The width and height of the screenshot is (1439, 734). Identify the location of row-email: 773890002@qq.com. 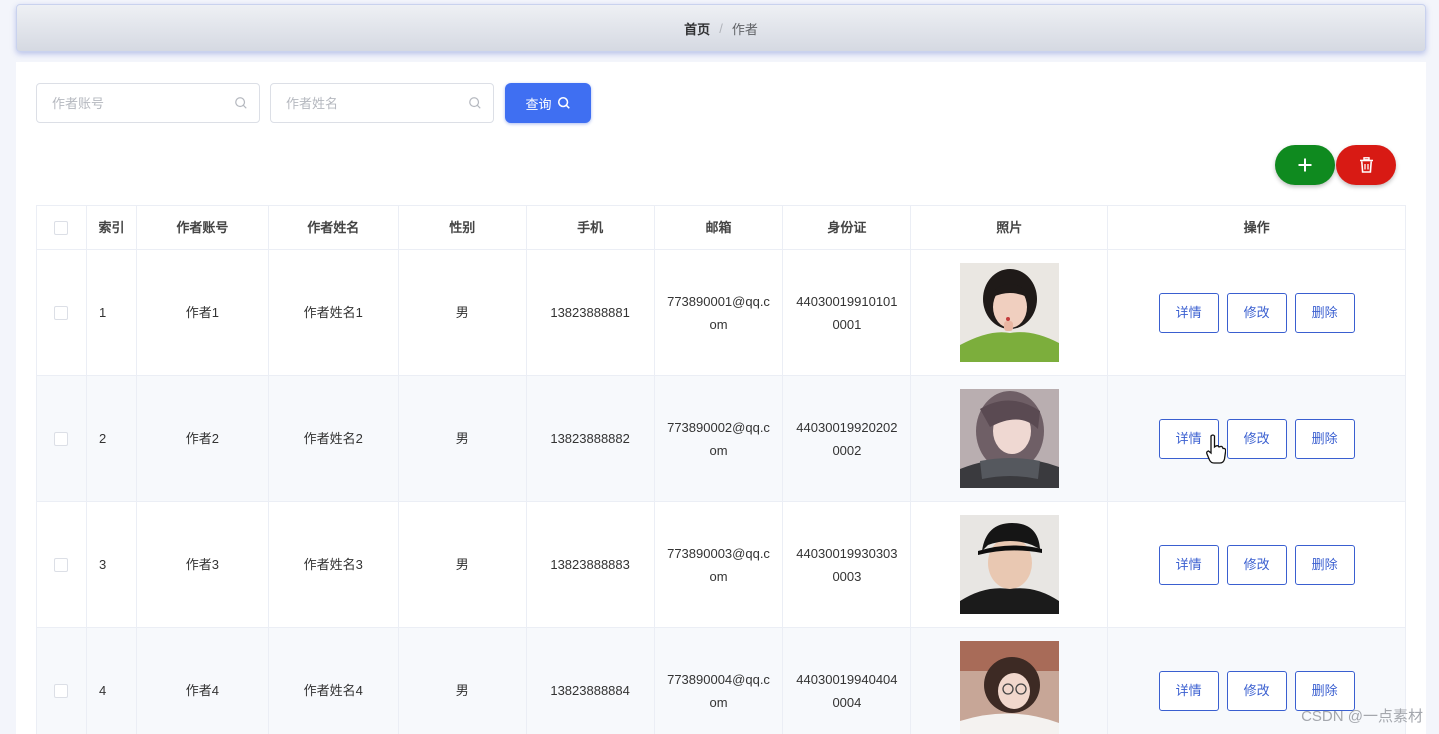
(718, 438).